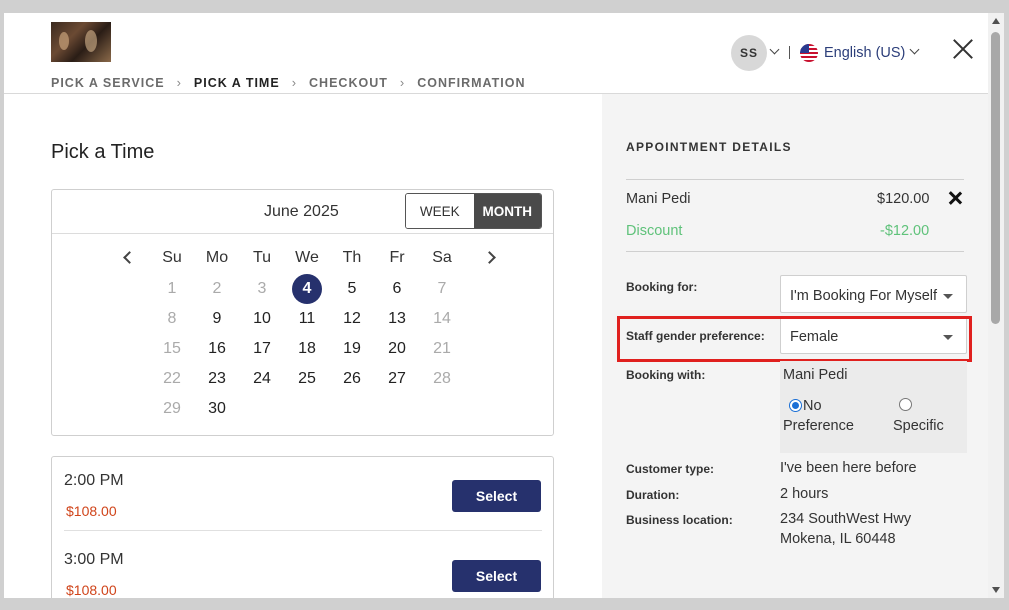  Describe the element at coordinates (795, 405) in the screenshot. I see `no-preference-radio` at that location.